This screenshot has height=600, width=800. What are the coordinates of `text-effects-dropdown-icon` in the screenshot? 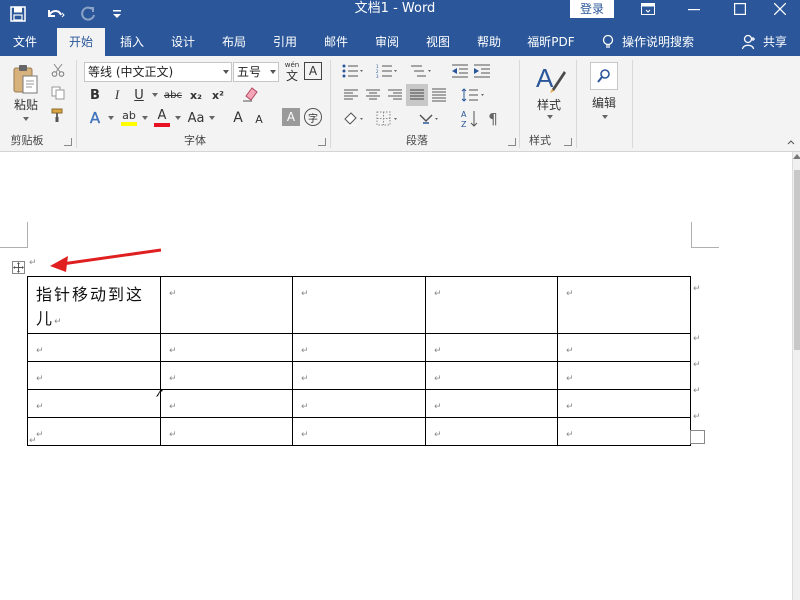 It's located at (110, 118).